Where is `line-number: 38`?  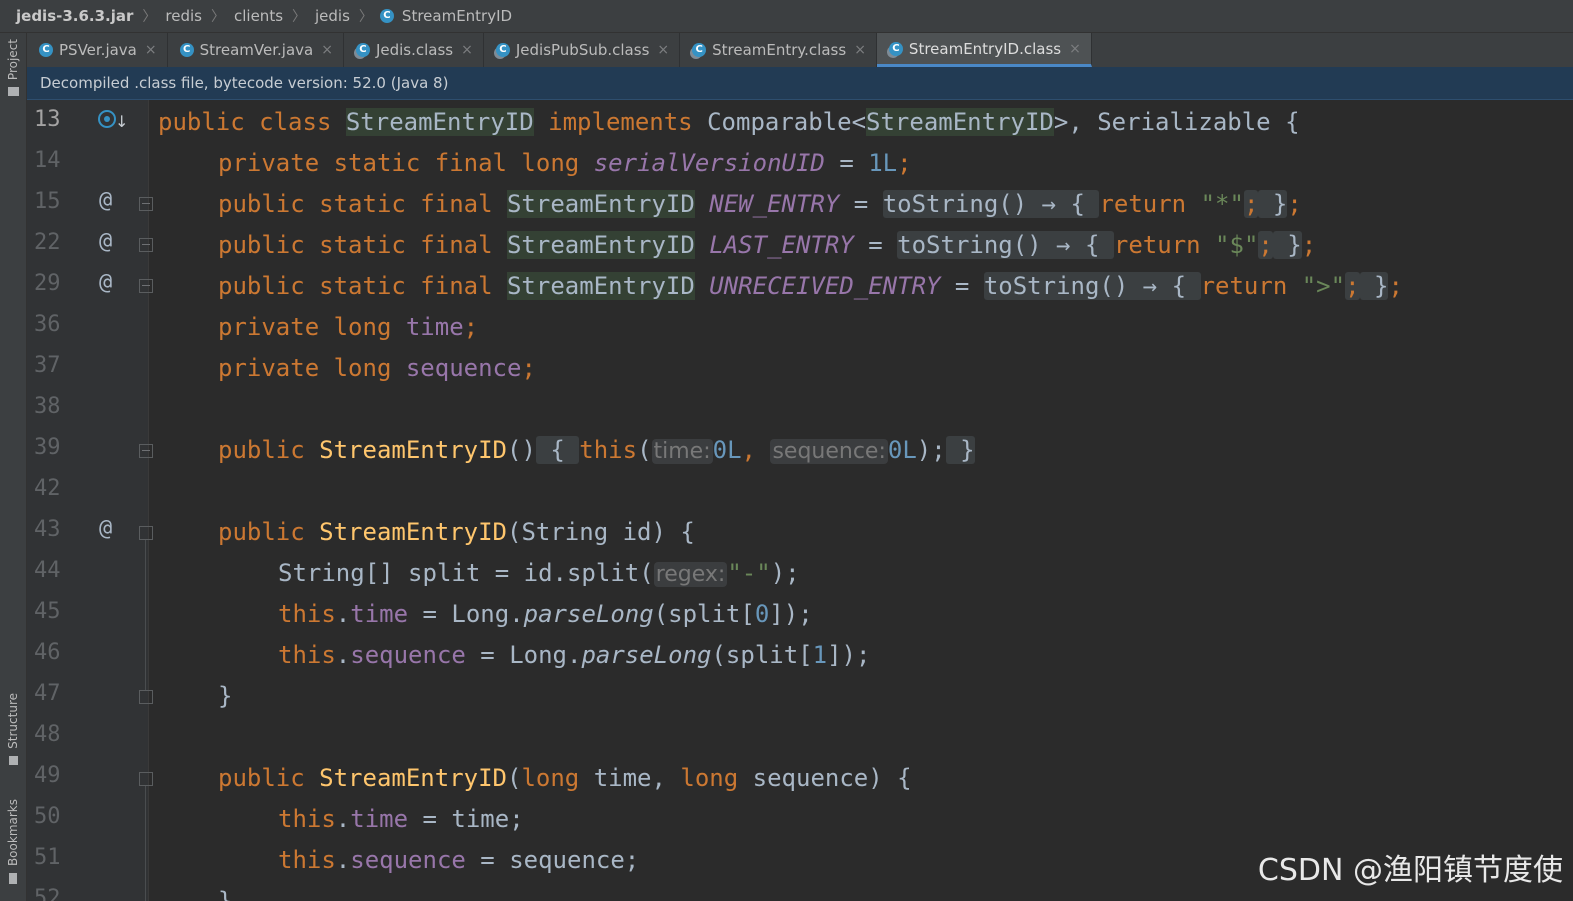 line-number: 38 is located at coordinates (47, 406).